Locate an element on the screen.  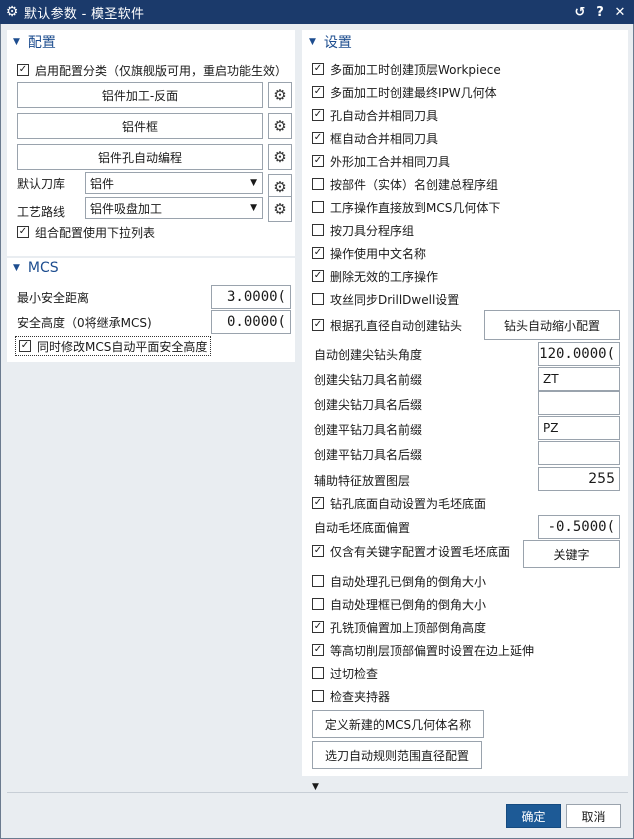
settings-checkbox-label: 等高切削层顶部偏置时设置在边上延伸 is located at coordinates (432, 650).